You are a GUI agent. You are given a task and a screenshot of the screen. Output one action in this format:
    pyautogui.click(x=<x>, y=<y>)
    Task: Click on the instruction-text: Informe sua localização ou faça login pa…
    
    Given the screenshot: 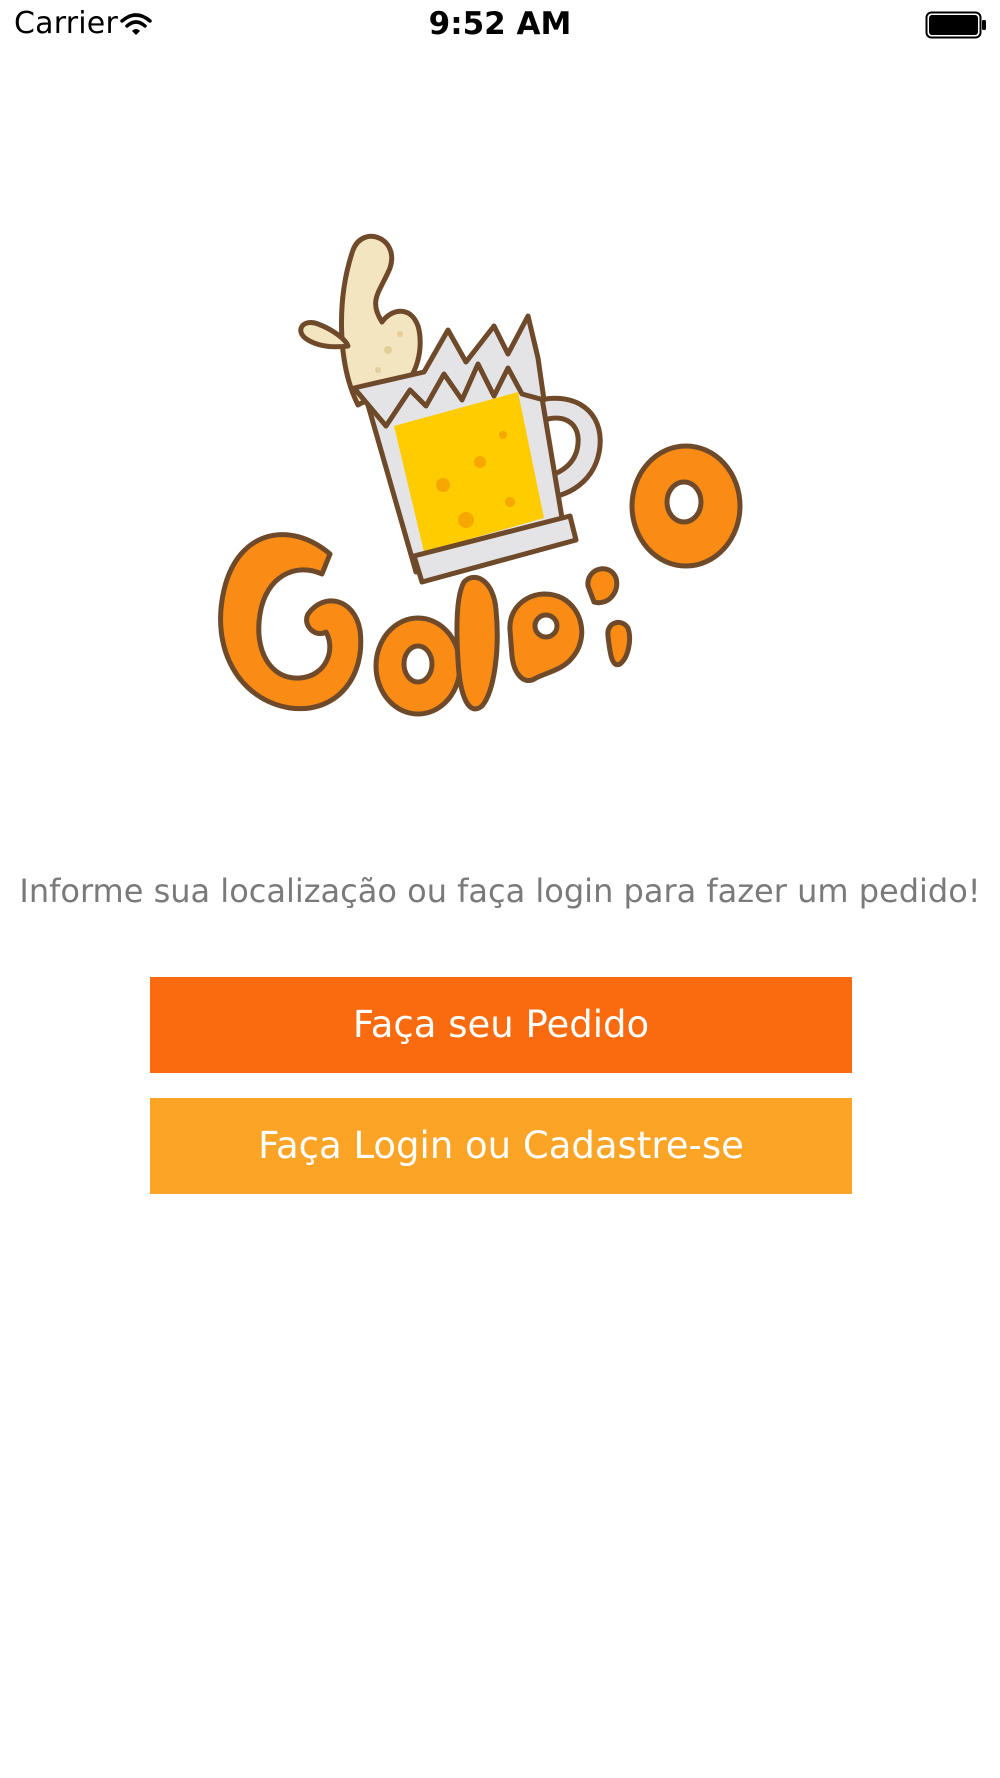 What is the action you would take?
    pyautogui.click(x=500, y=891)
    